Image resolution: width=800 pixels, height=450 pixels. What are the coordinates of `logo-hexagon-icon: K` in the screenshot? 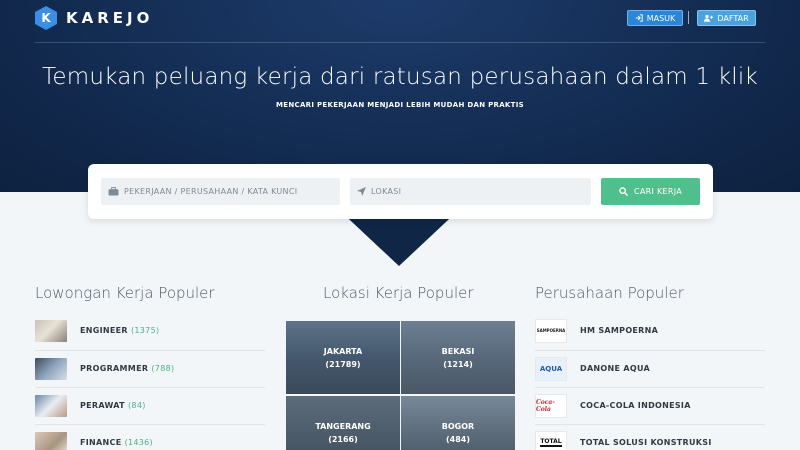 It's located at (46, 18).